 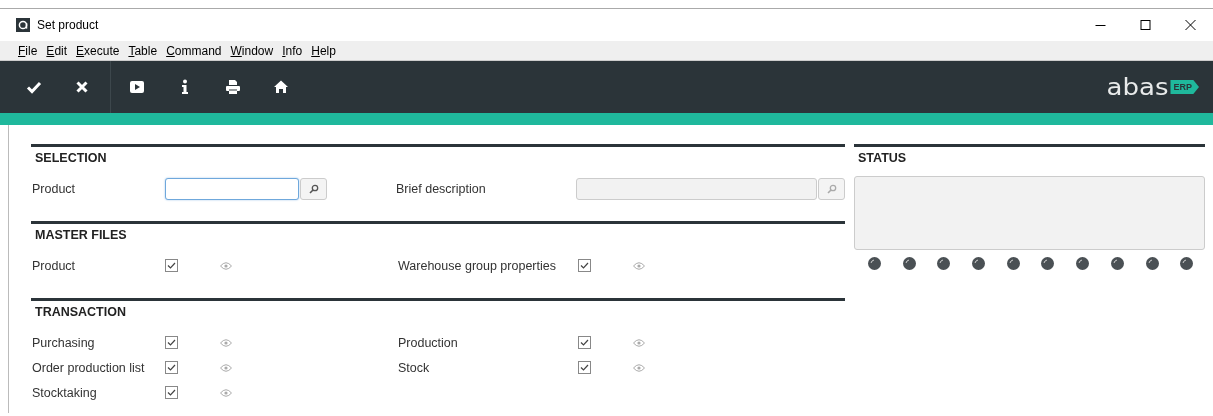 What do you see at coordinates (281, 87) in the screenshot?
I see `home-icon` at bounding box center [281, 87].